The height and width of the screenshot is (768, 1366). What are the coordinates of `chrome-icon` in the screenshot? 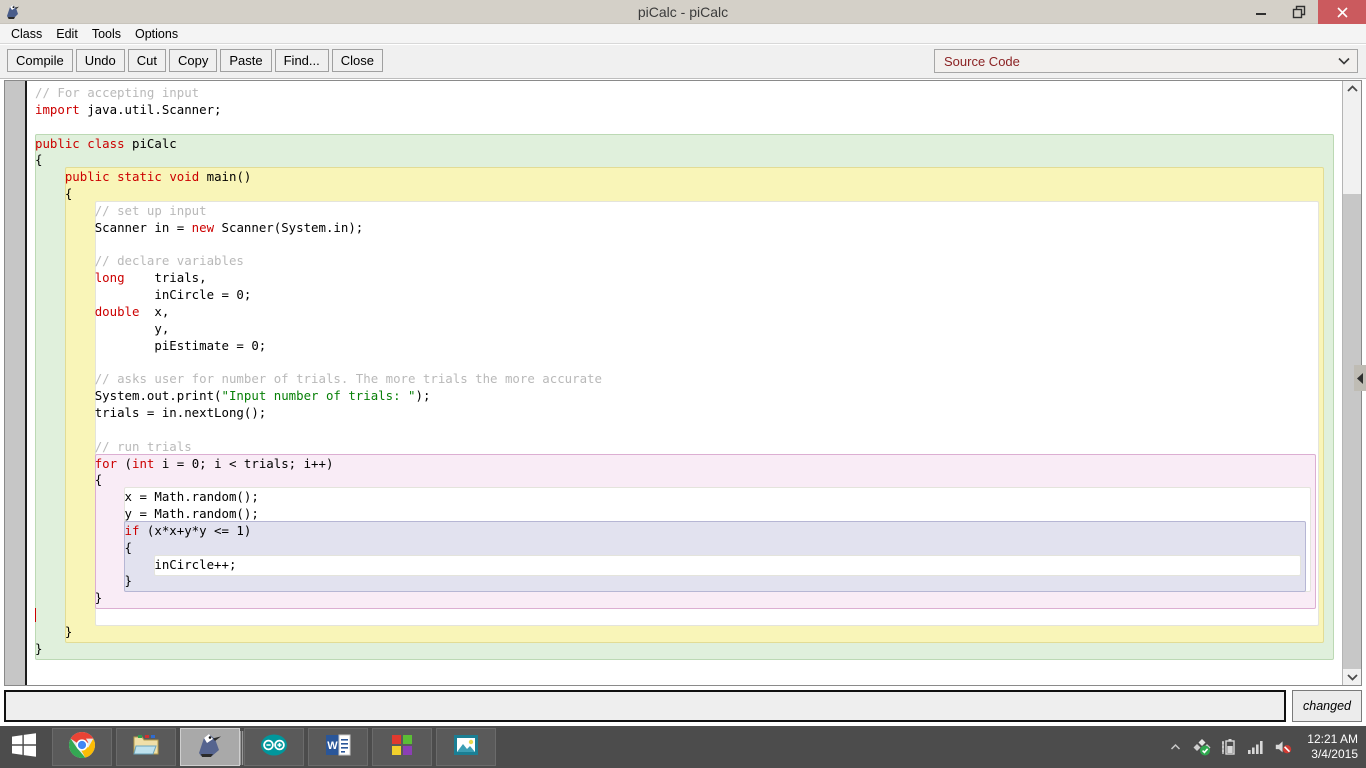 It's located at (82, 747).